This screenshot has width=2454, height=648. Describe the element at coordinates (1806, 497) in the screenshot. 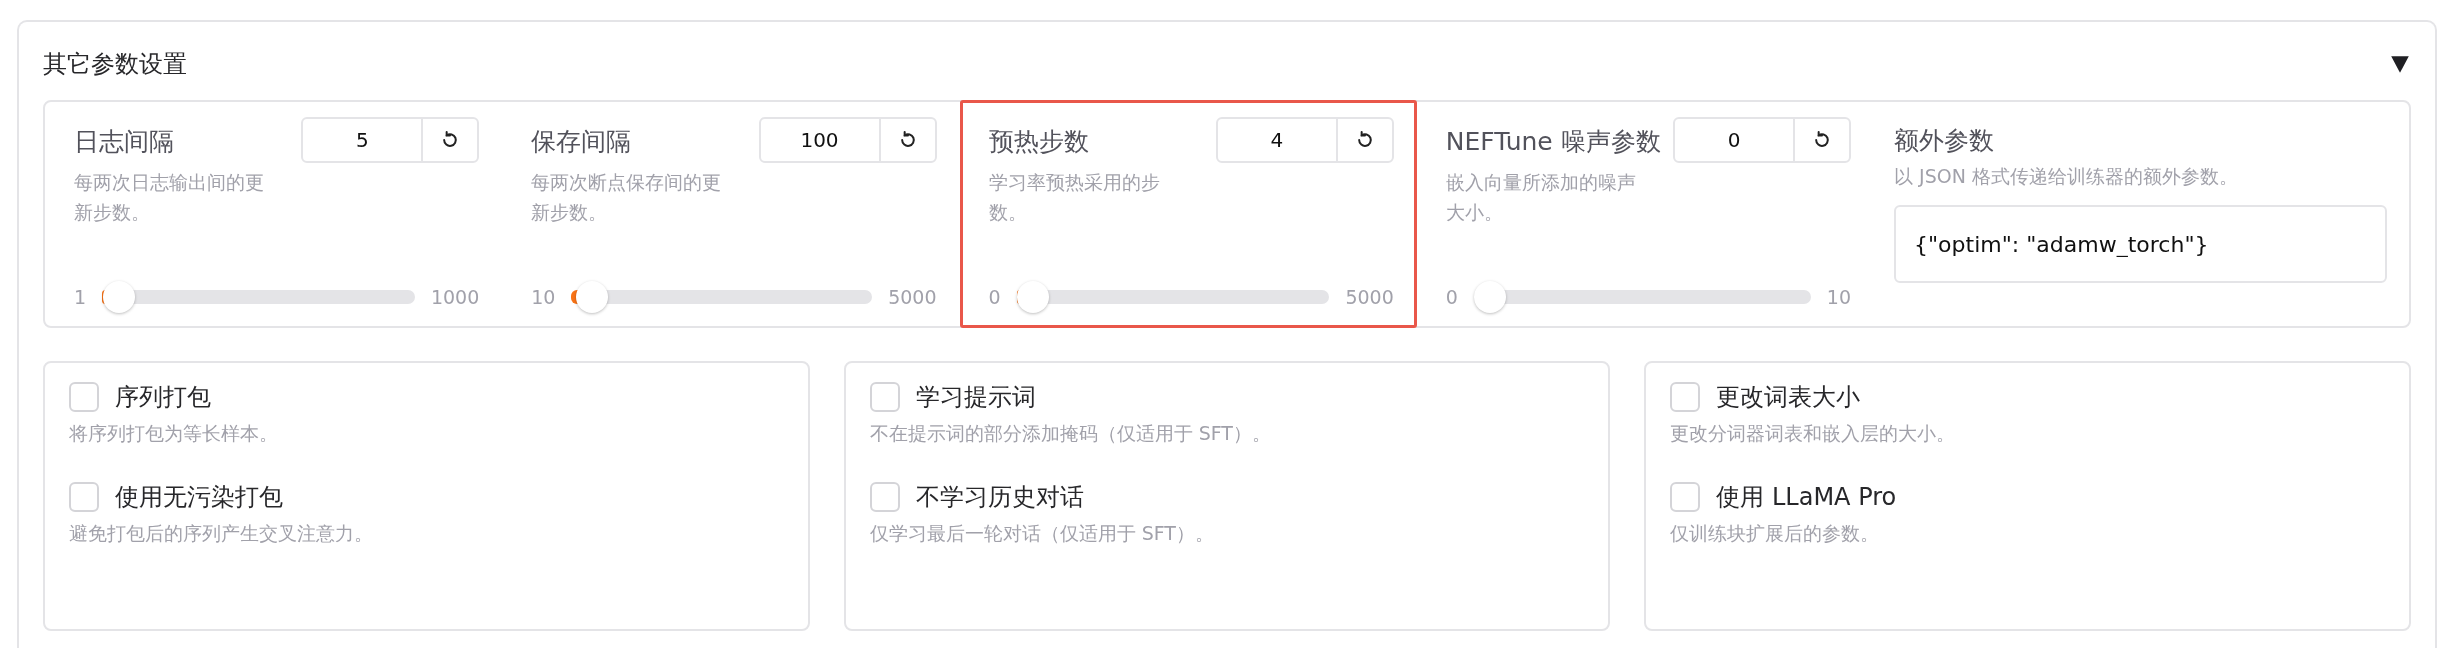

I see `checkbox-label: 使用 LLaMA Pro` at that location.